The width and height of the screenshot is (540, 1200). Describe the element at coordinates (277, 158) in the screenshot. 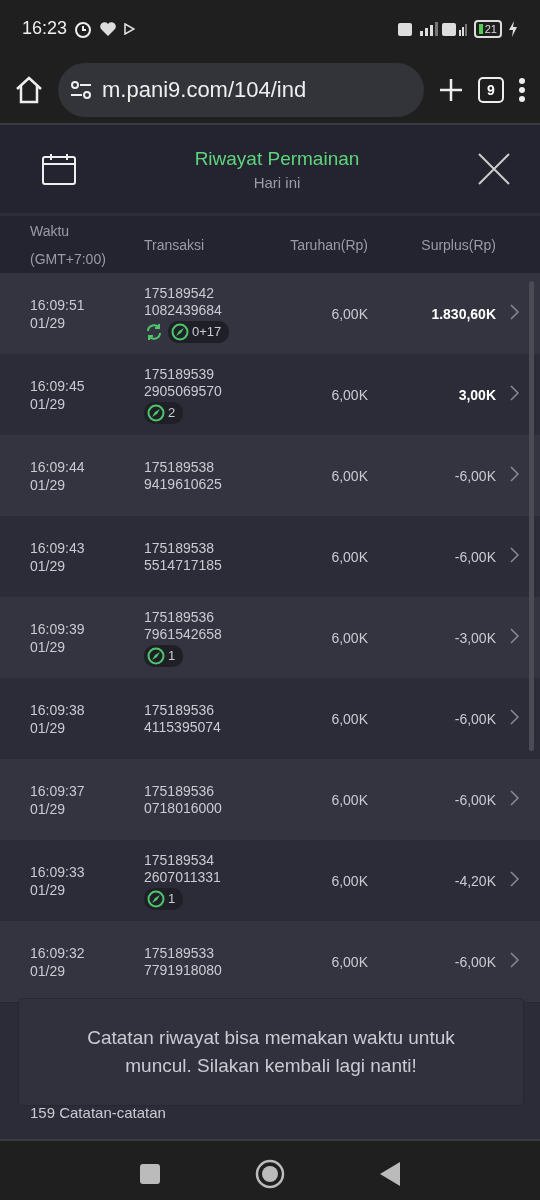

I see `page-title: Riwayat Permainan` at that location.